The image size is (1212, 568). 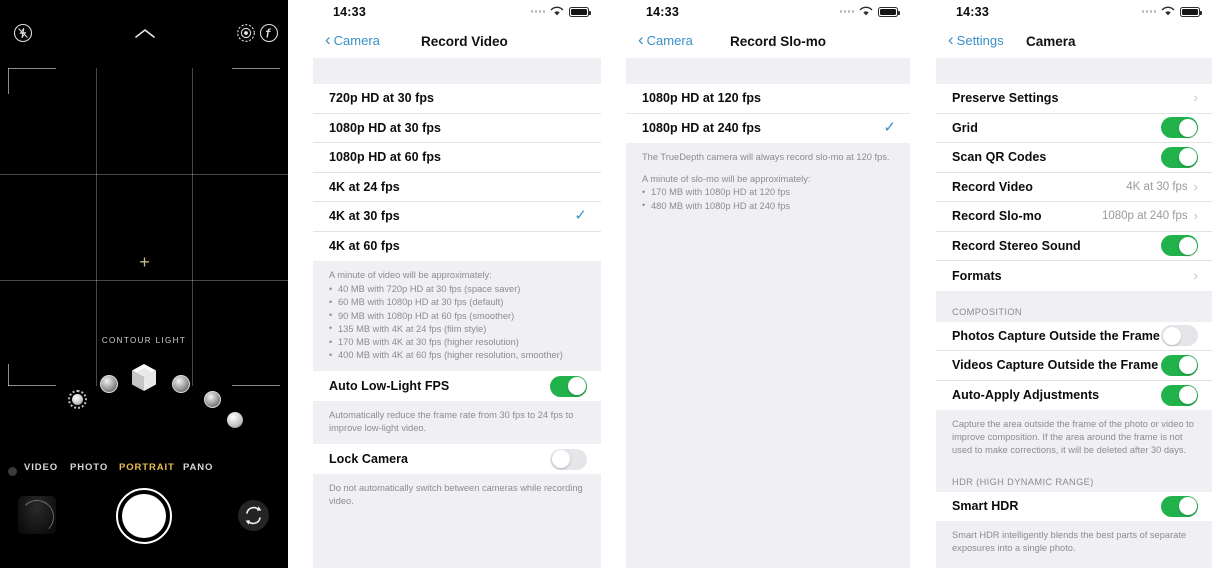 What do you see at coordinates (1179, 365) in the screenshot?
I see `toggle-videos-capture-outside-frame` at bounding box center [1179, 365].